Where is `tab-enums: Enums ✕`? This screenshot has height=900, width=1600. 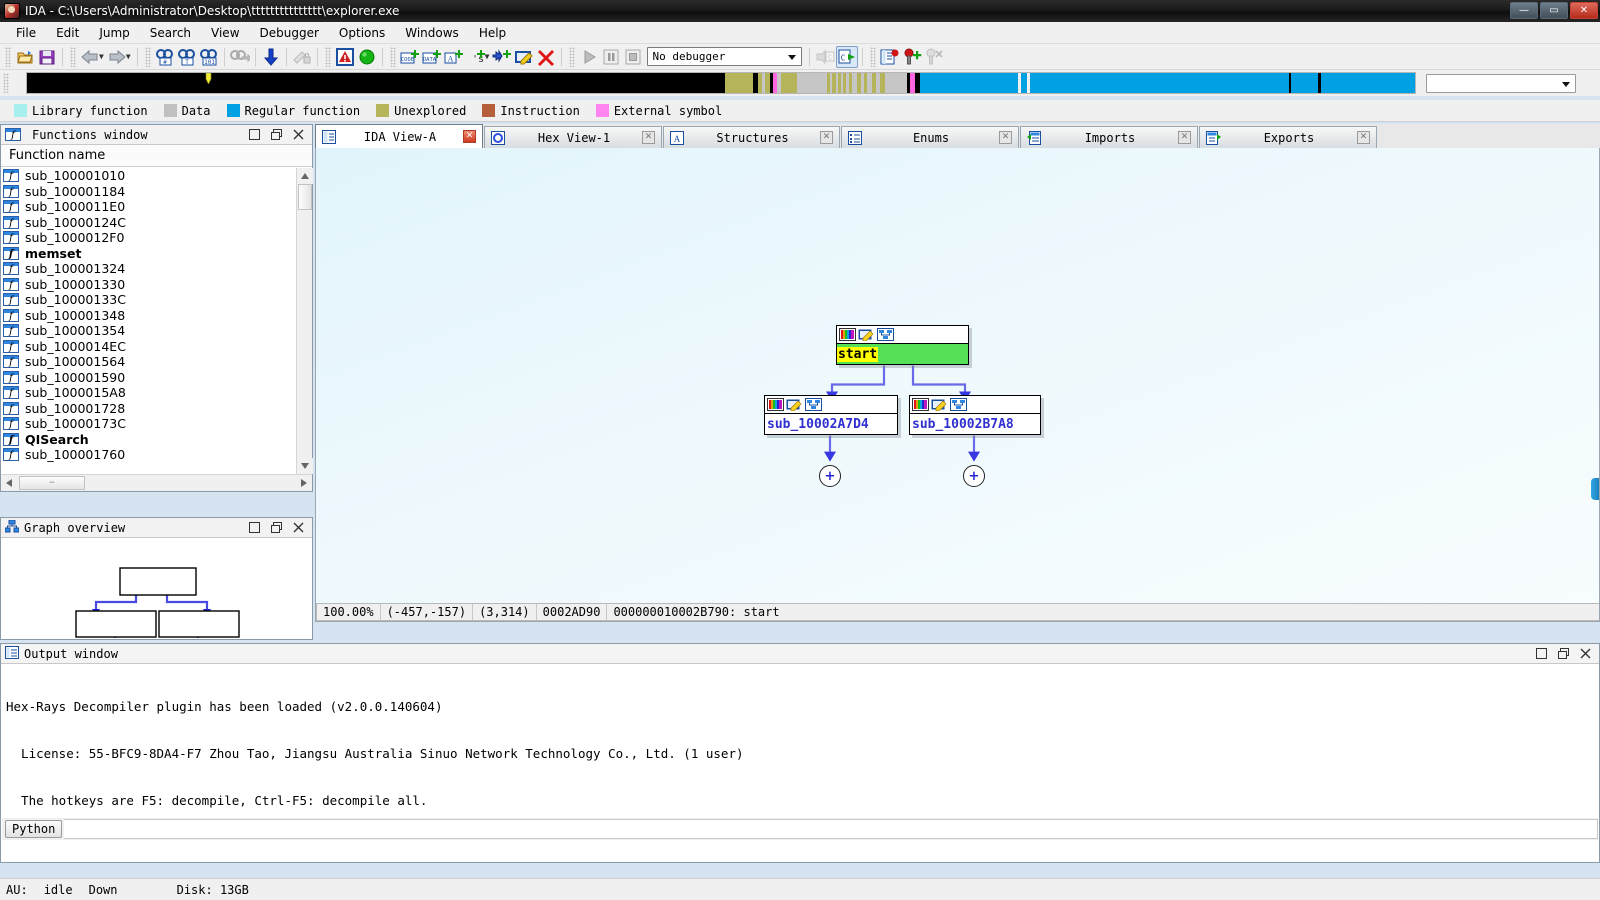
tab-enums: Enums ✕ is located at coordinates (930, 137).